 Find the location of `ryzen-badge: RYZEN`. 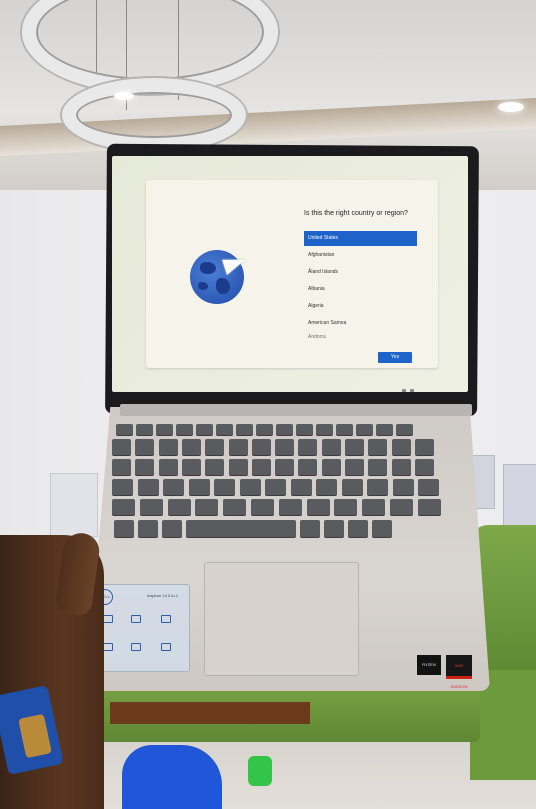

ryzen-badge: RYZEN is located at coordinates (429, 665).